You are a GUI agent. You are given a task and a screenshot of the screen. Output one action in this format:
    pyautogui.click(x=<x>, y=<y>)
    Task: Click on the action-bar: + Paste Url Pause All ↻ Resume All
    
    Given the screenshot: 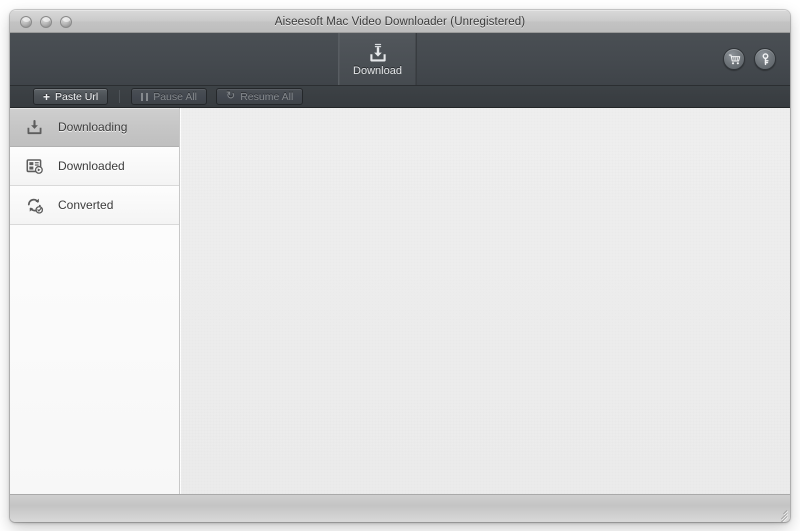 What is the action you would take?
    pyautogui.click(x=400, y=97)
    